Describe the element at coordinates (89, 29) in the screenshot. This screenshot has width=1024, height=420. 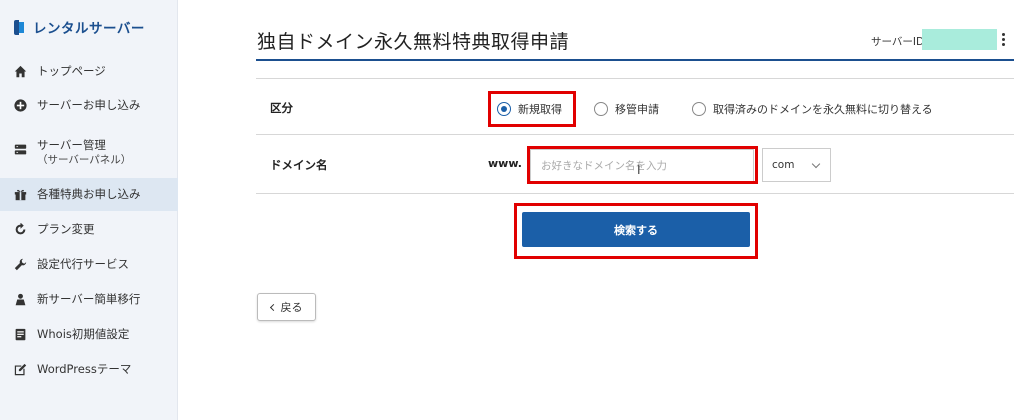
I see `brand-name: レンタルサーバー` at that location.